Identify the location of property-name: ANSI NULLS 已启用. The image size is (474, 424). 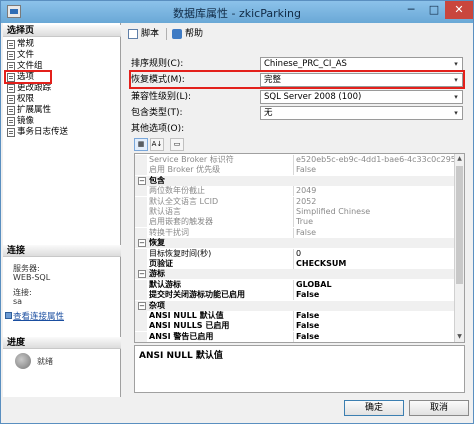
(189, 326).